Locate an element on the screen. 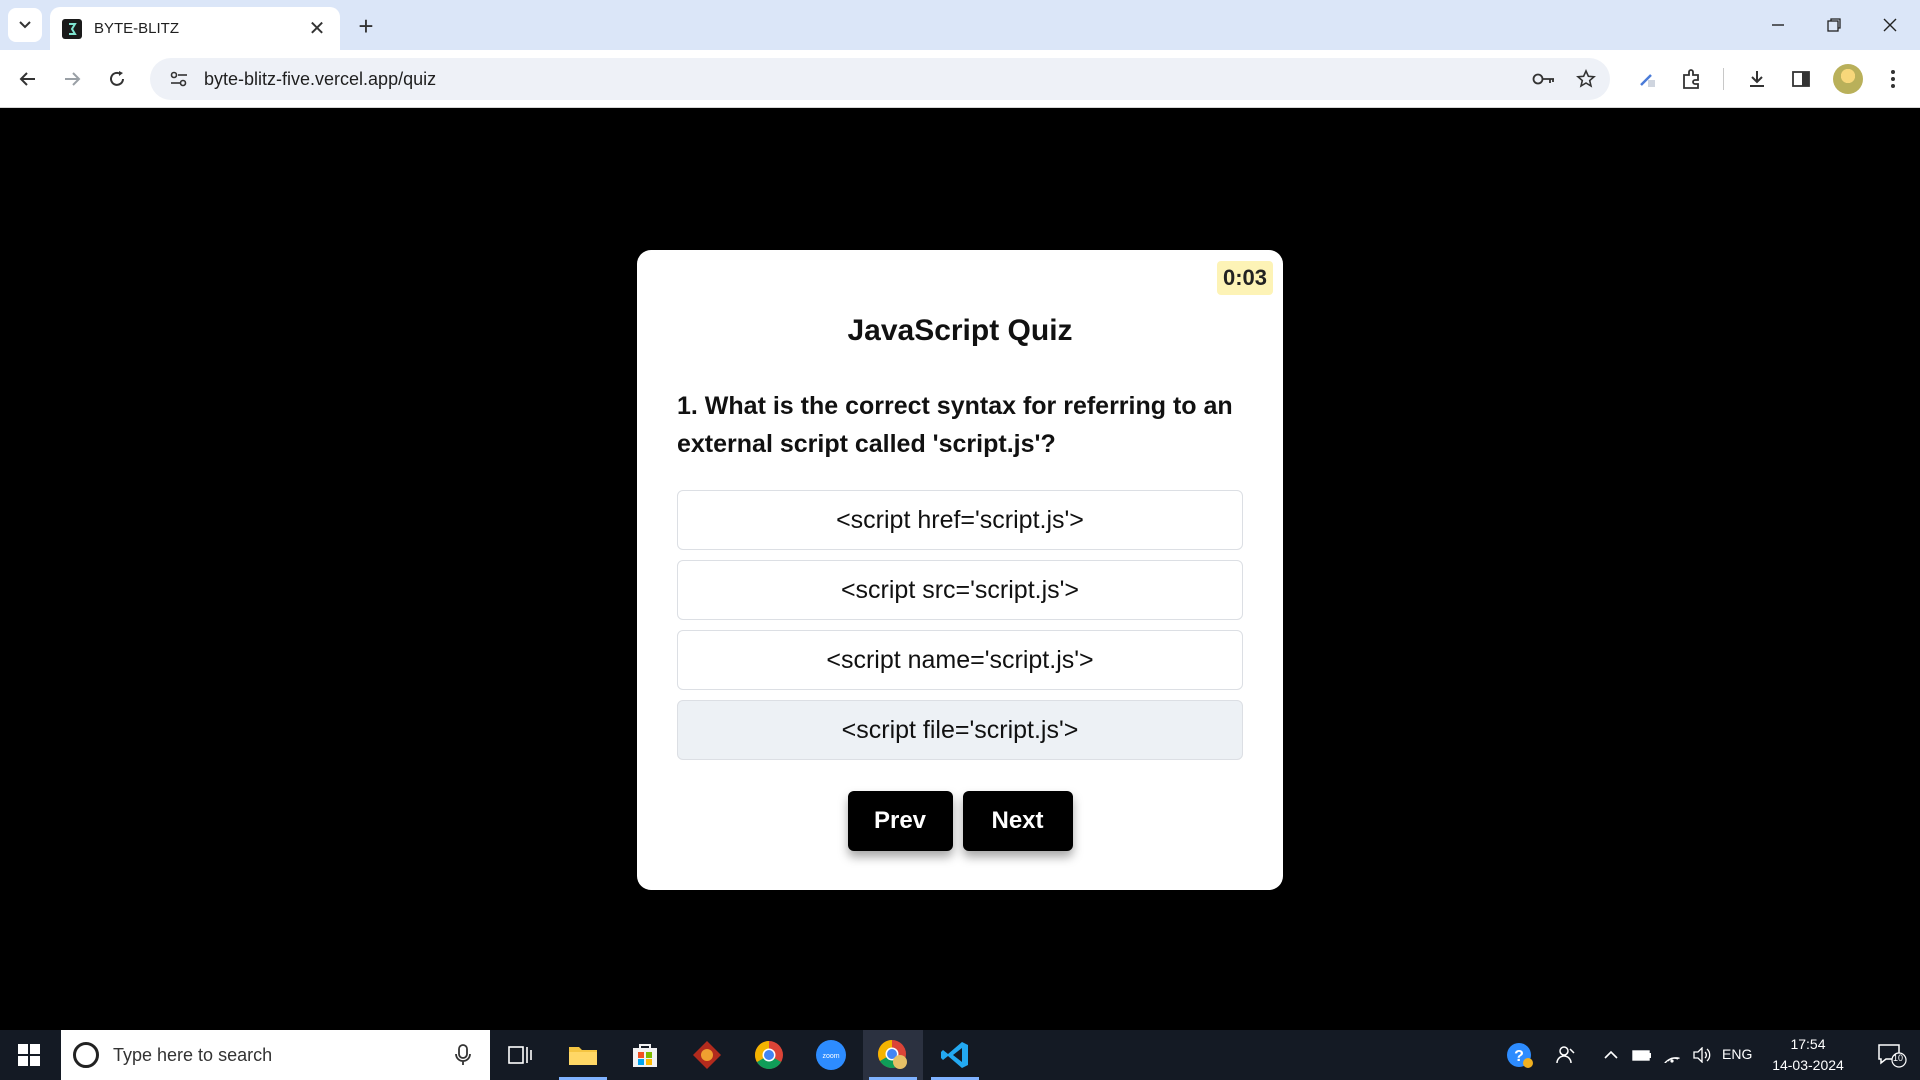  taskbar-game-app is located at coordinates (707, 1055).